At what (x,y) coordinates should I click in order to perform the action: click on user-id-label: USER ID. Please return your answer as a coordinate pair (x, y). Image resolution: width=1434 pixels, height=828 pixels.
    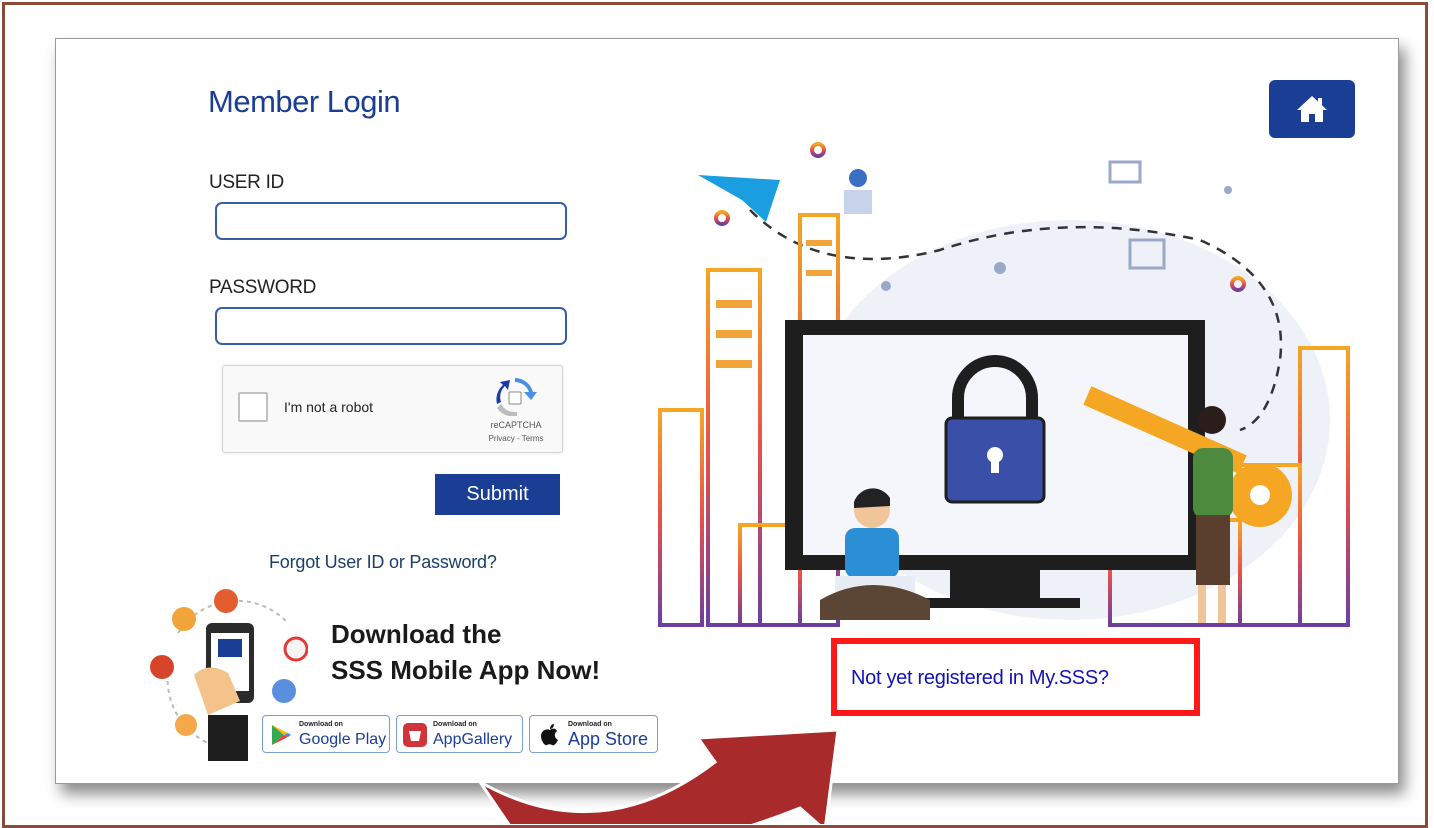
    Looking at the image, I should click on (246, 182).